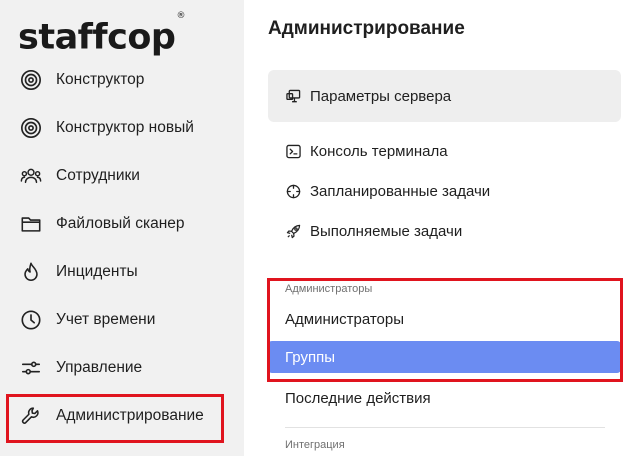  What do you see at coordinates (31, 320) in the screenshot?
I see `clock-icon` at bounding box center [31, 320].